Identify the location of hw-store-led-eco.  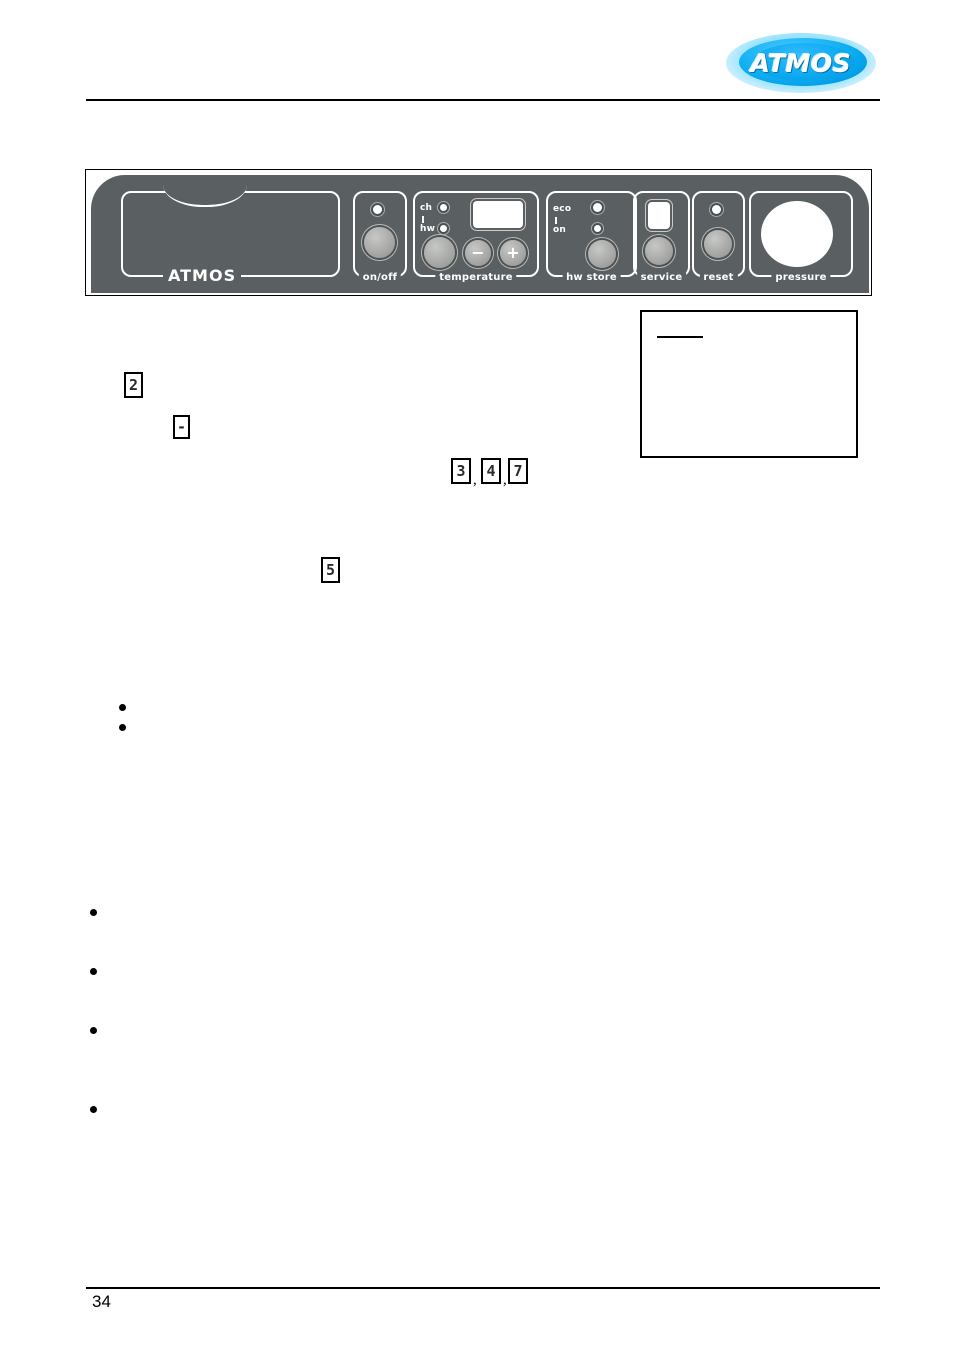
(597, 207).